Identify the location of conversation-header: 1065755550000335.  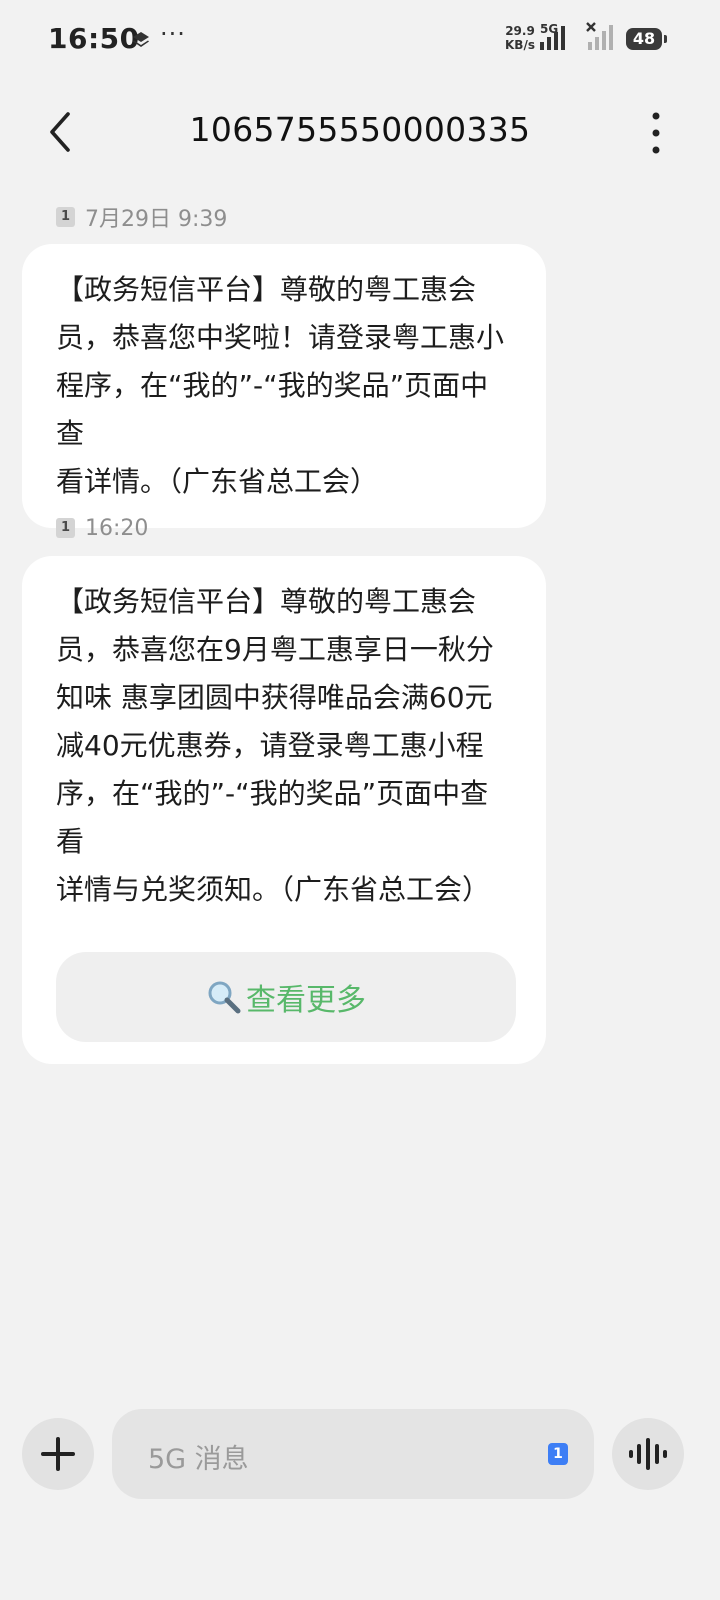
(360, 133).